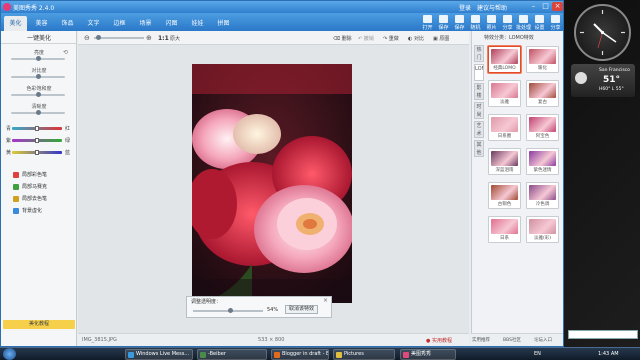  Describe the element at coordinates (479, 129) in the screenshot. I see `effect-category-tab-4: 艺术` at that location.